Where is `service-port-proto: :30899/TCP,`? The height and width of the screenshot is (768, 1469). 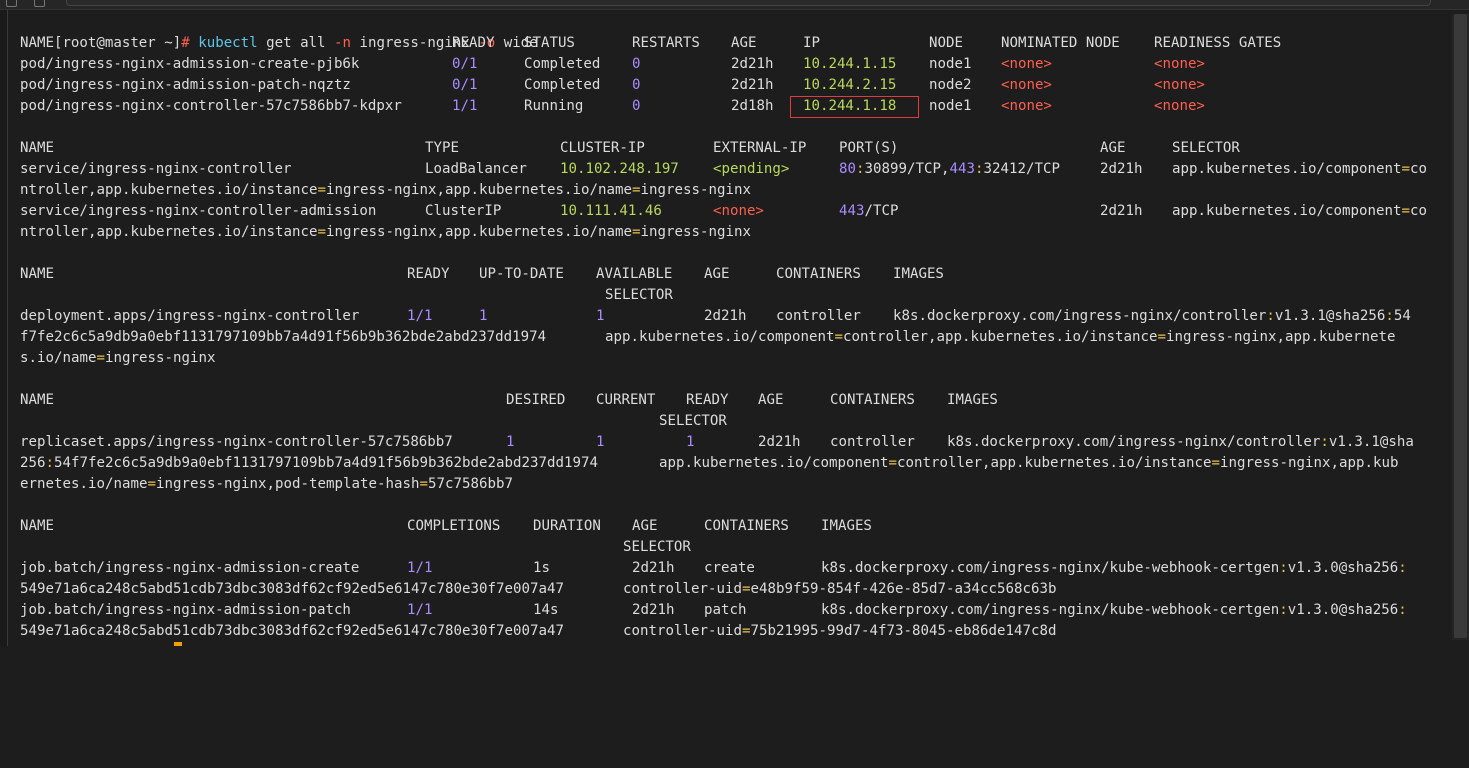 service-port-proto: :30899/TCP, is located at coordinates (902, 169).